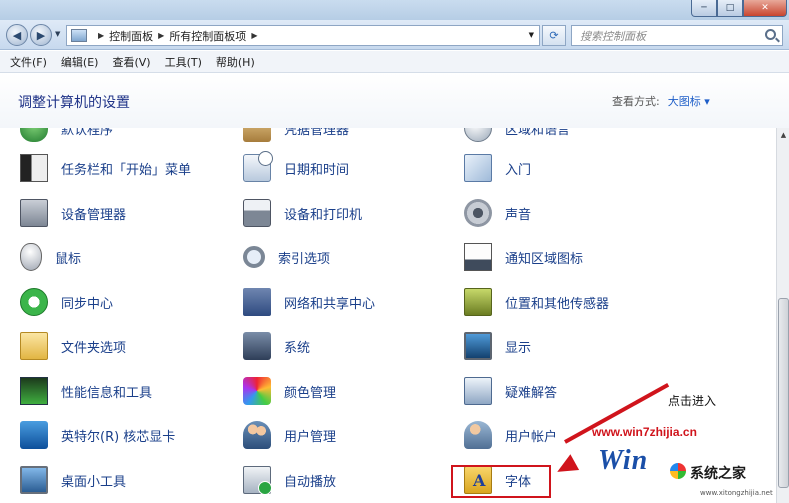 The height and width of the screenshot is (503, 789). I want to click on color-management-icon, so click(257, 391).